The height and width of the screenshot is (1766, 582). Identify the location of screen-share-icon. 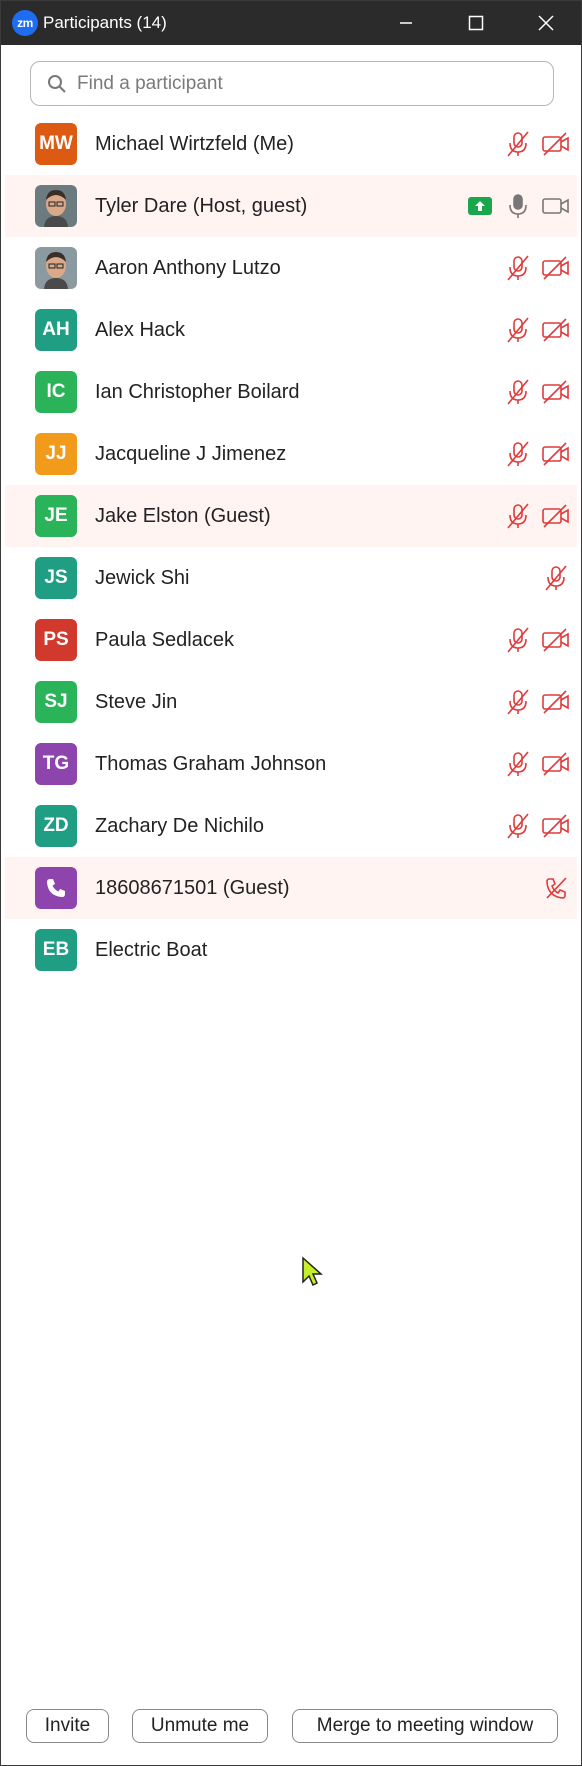
(480, 206).